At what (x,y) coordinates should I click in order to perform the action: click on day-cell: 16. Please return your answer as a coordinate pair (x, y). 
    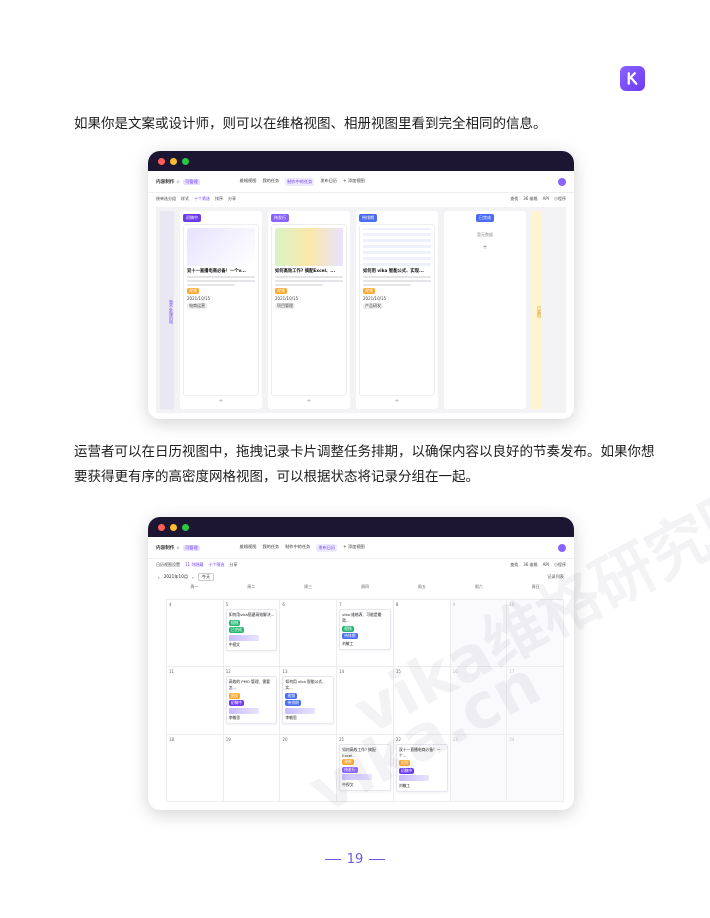
    Looking at the image, I should click on (479, 701).